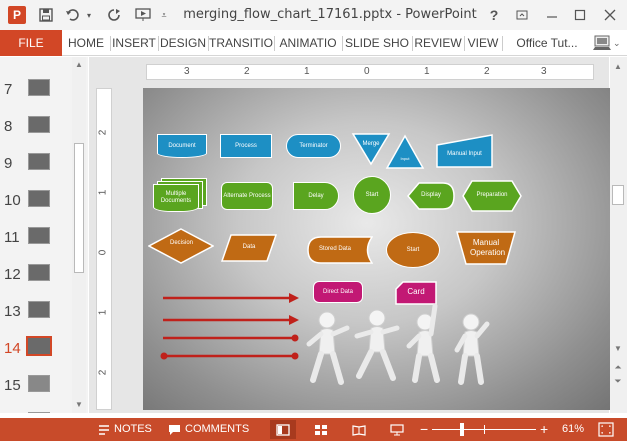  What do you see at coordinates (283, 429) in the screenshot?
I see `normal-view-button` at bounding box center [283, 429].